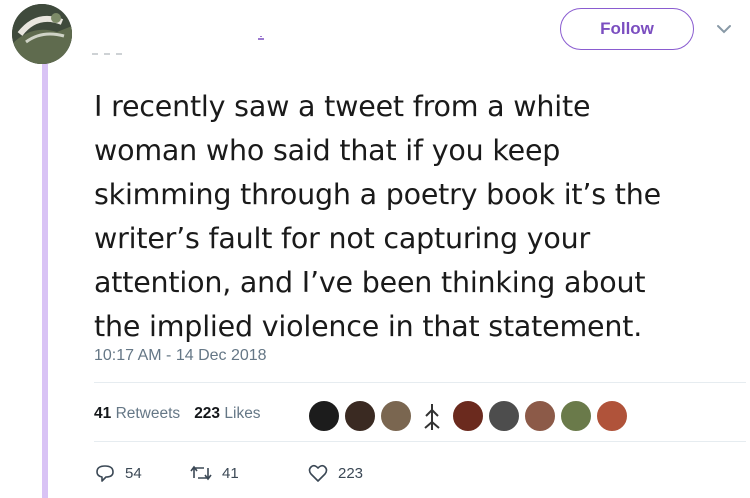 This screenshot has height=498, width=750. Describe the element at coordinates (118, 473) in the screenshot. I see `reply-button: 54` at that location.